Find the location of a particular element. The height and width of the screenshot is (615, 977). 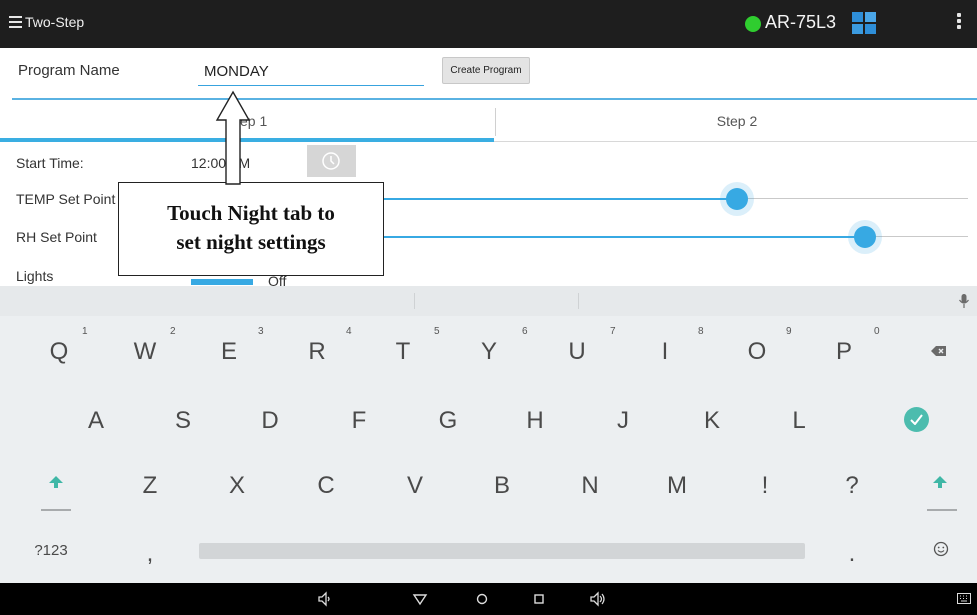

key-hint: 1 is located at coordinates (85, 331).